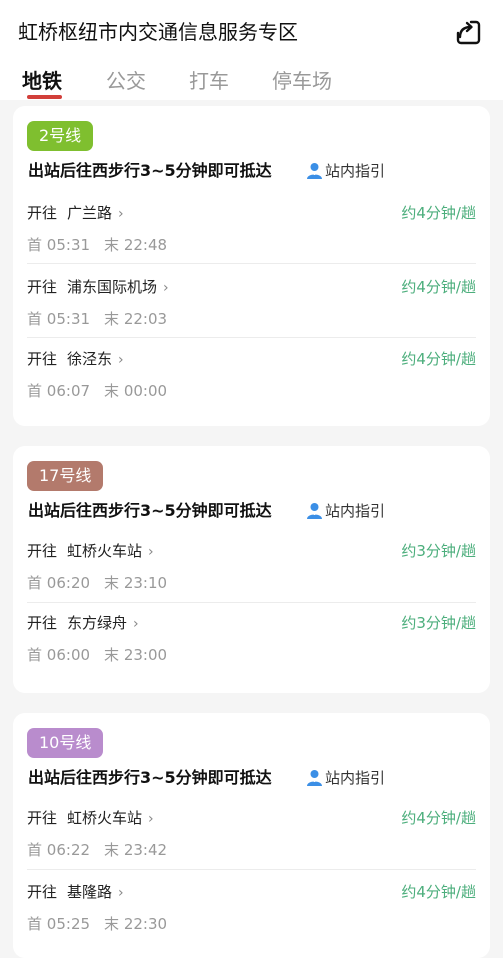 The width and height of the screenshot is (503, 958). I want to click on destination-link: 开往 浦东国际机场 ›, so click(98, 287).